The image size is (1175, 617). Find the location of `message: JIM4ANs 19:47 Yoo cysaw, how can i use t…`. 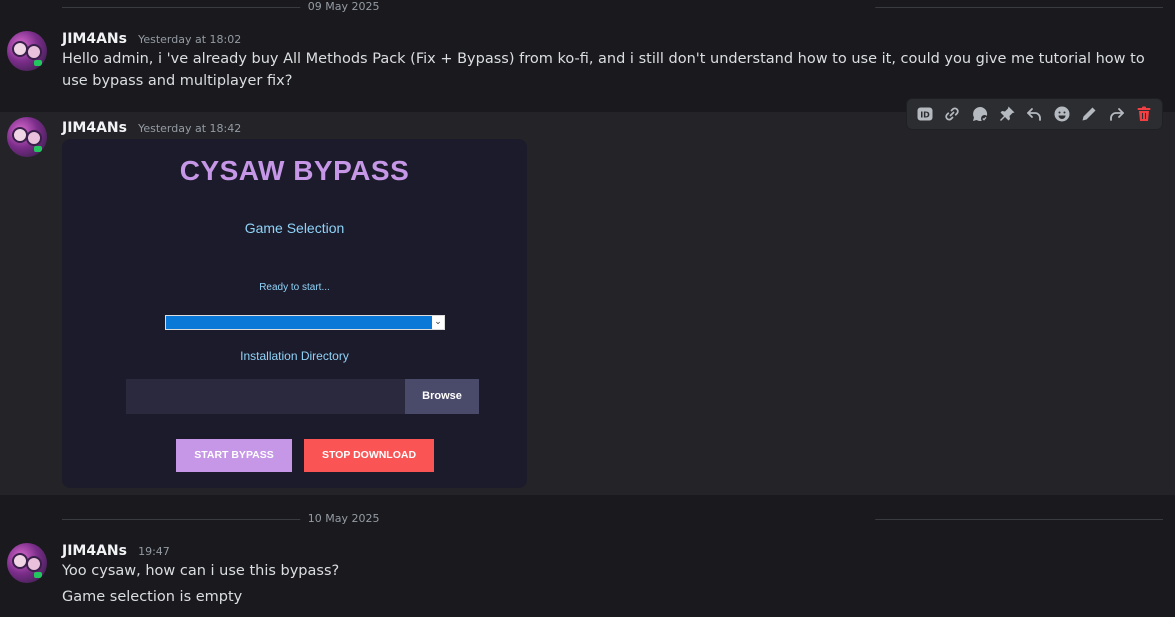

message: JIM4ANs 19:47 Yoo cysaw, how can i use t… is located at coordinates (587, 576).